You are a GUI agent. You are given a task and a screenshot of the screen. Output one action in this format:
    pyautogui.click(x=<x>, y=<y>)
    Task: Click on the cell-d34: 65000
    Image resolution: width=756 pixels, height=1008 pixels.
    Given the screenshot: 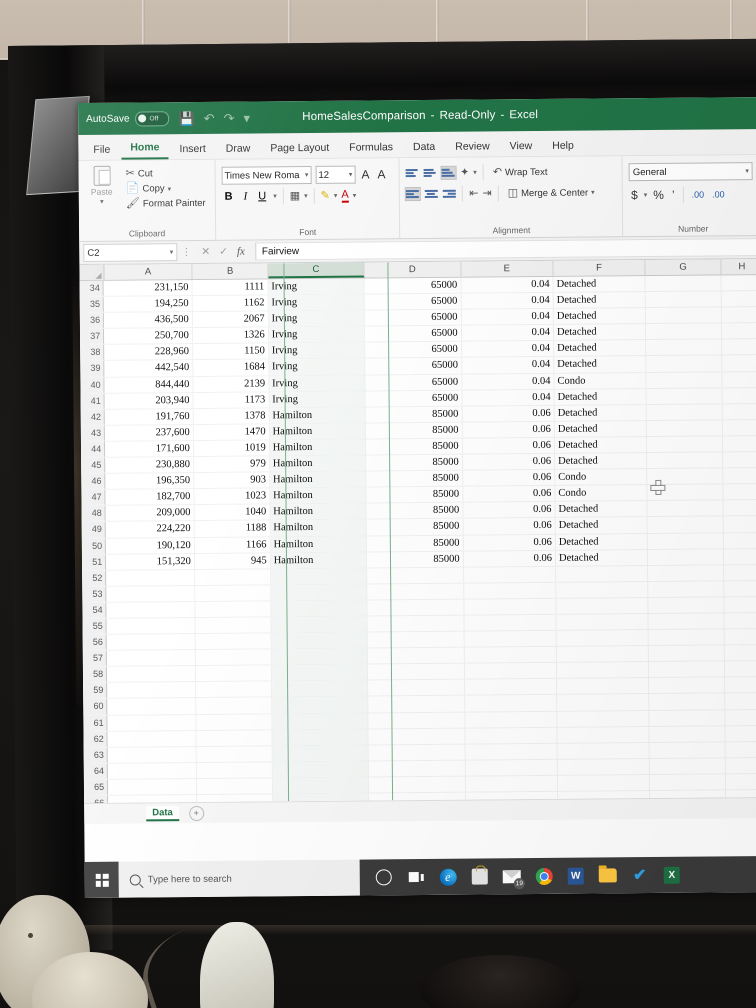 What is the action you would take?
    pyautogui.click(x=413, y=285)
    